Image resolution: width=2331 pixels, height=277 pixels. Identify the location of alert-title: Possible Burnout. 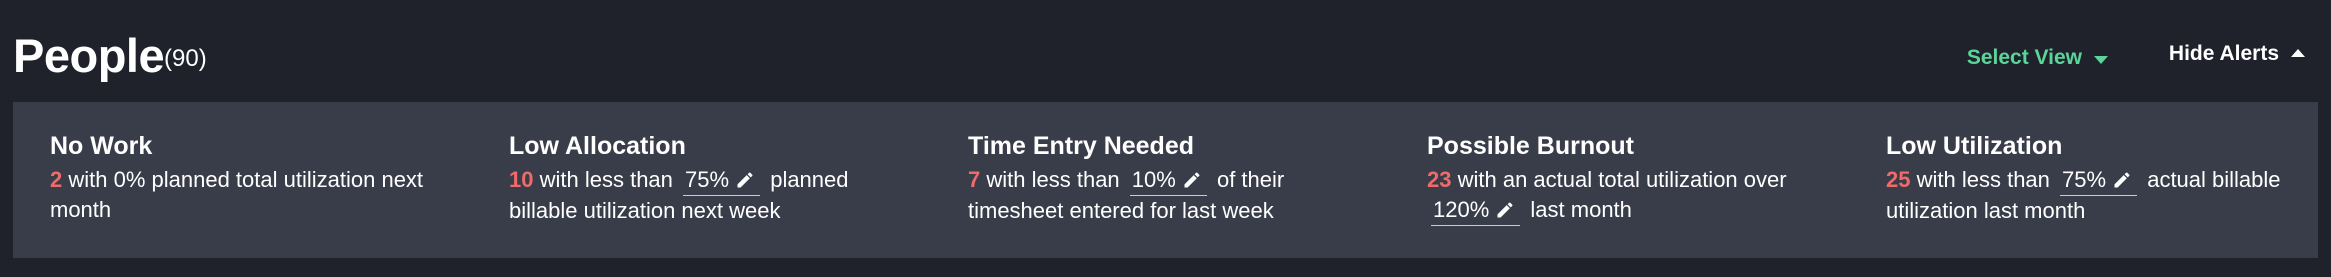
(1530, 146).